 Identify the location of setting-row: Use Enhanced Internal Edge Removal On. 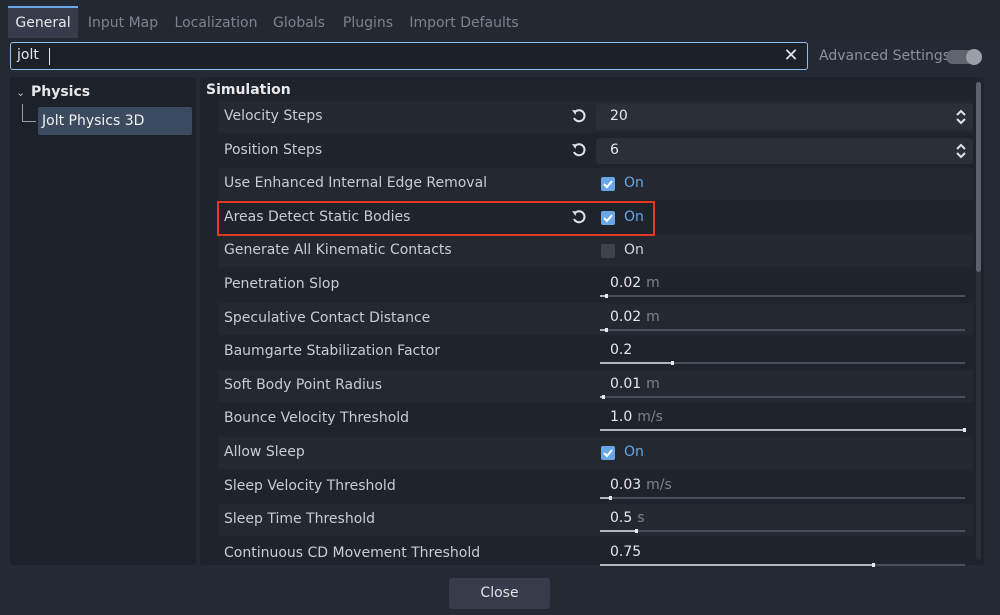
(595, 184).